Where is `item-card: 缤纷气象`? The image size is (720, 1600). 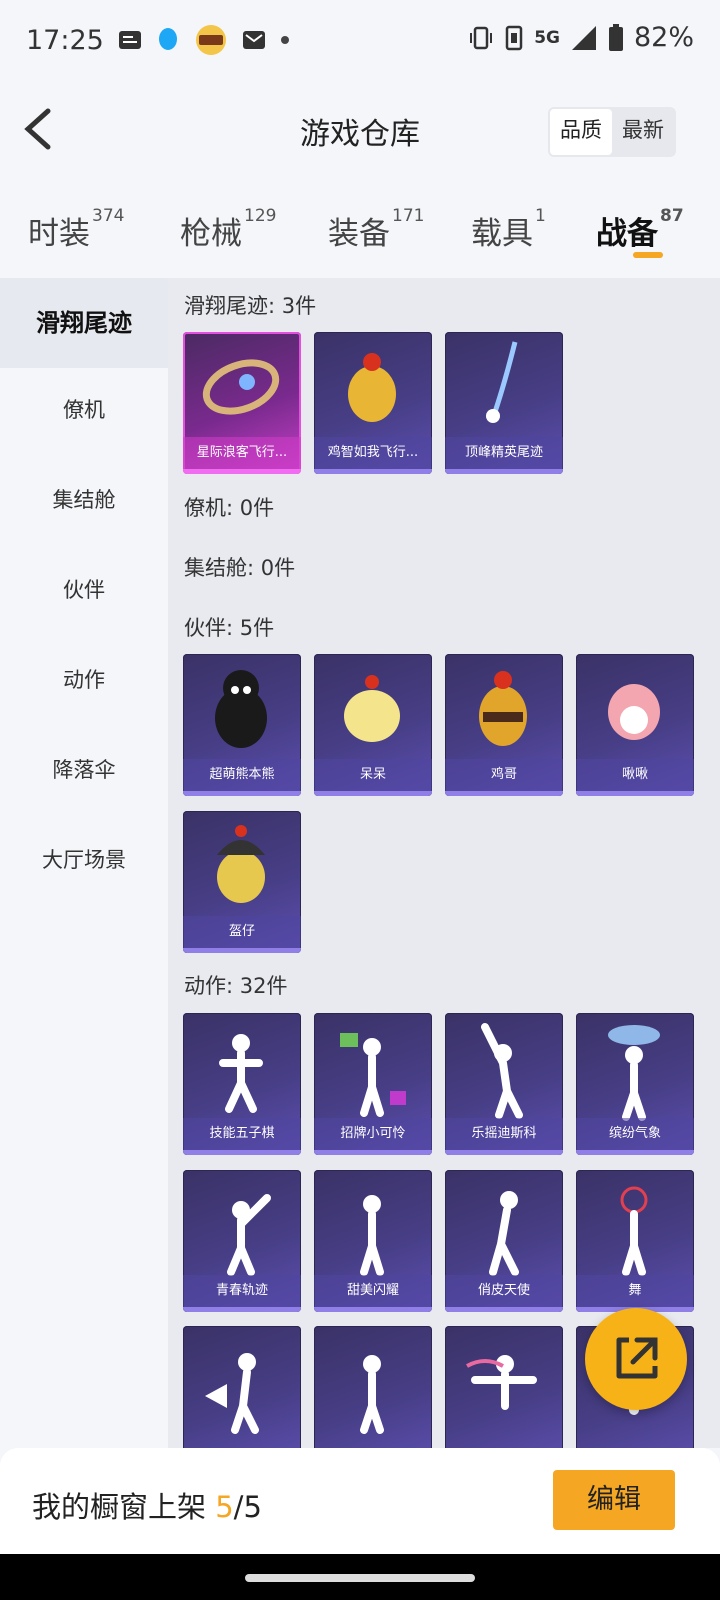 item-card: 缤纷气象 is located at coordinates (635, 1084).